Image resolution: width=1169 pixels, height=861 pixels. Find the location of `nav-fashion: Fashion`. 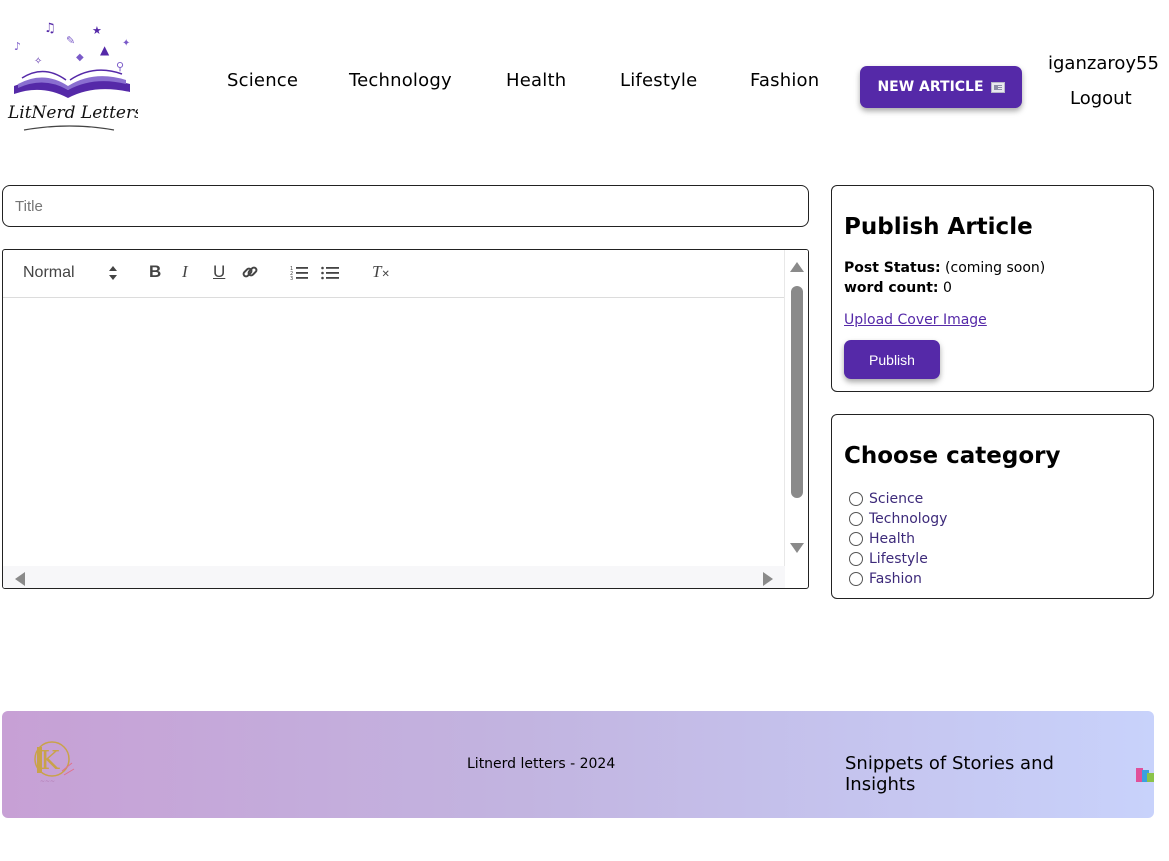

nav-fashion: Fashion is located at coordinates (784, 80).